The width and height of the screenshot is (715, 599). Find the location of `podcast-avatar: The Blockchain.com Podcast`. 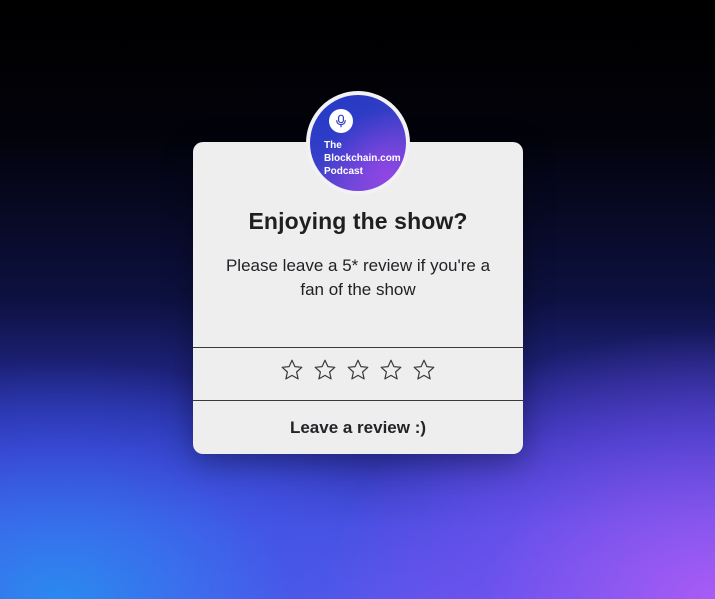

podcast-avatar: The Blockchain.com Podcast is located at coordinates (358, 143).